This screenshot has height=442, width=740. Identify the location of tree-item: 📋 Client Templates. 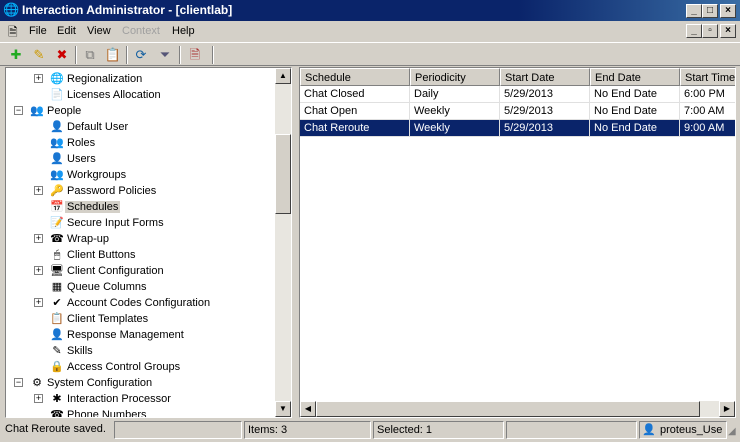
(140, 319).